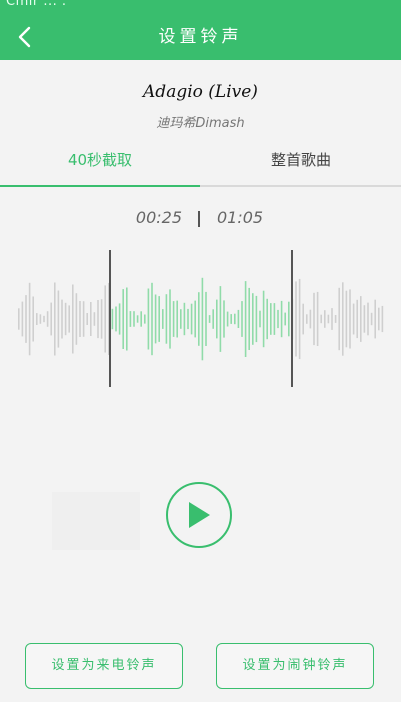 Image resolution: width=401 pixels, height=702 pixels. I want to click on status-bar-text: Cmir ... ., so click(36, 4).